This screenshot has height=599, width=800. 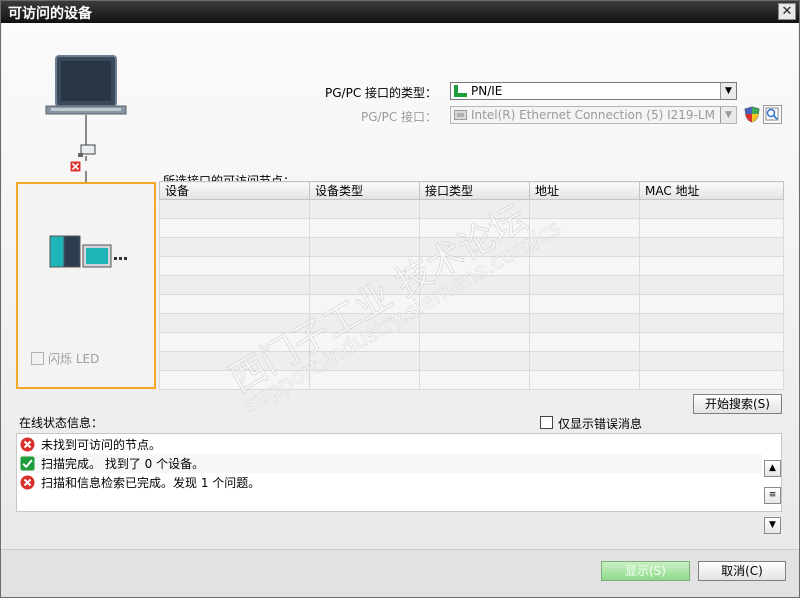 I want to click on flash-led-checkbox, so click(x=37, y=358).